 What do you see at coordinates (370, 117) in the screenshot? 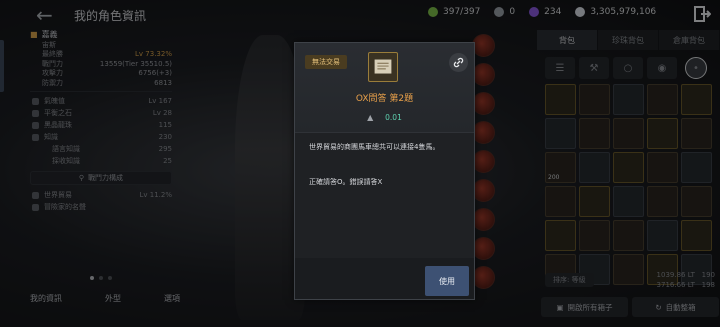
I see `weight-icon: ▲` at bounding box center [370, 117].